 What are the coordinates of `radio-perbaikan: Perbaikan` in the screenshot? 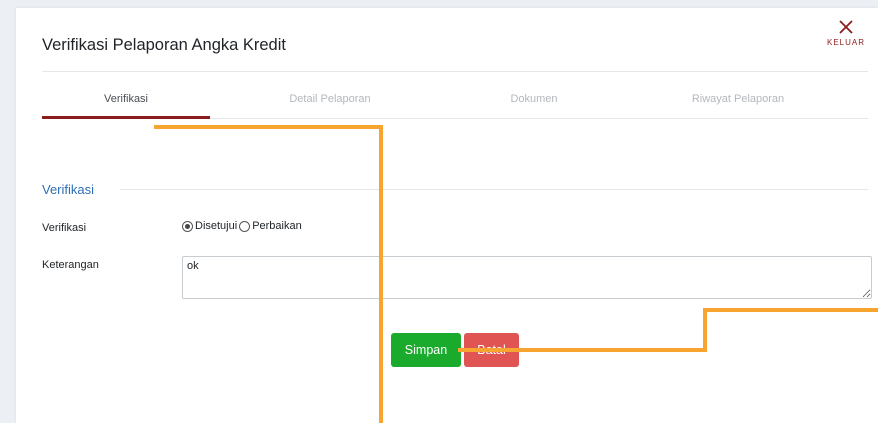 It's located at (270, 226).